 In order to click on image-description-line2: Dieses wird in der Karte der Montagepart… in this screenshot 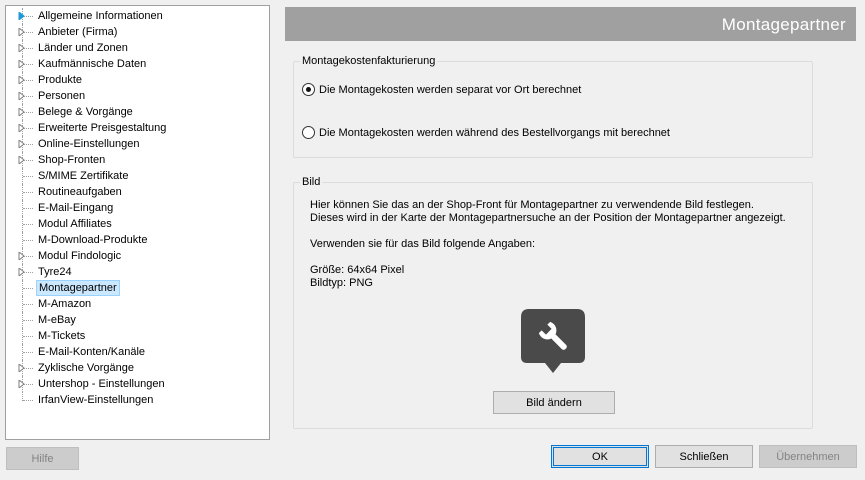, I will do `click(548, 218)`.